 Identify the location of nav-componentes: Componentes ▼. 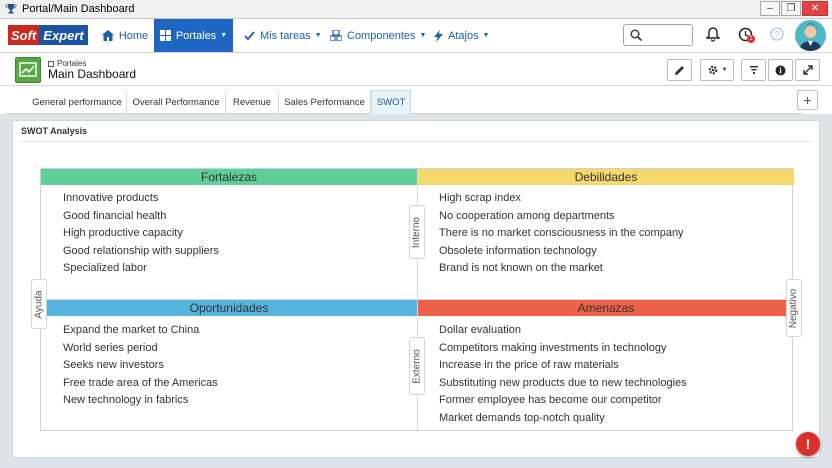
(378, 35).